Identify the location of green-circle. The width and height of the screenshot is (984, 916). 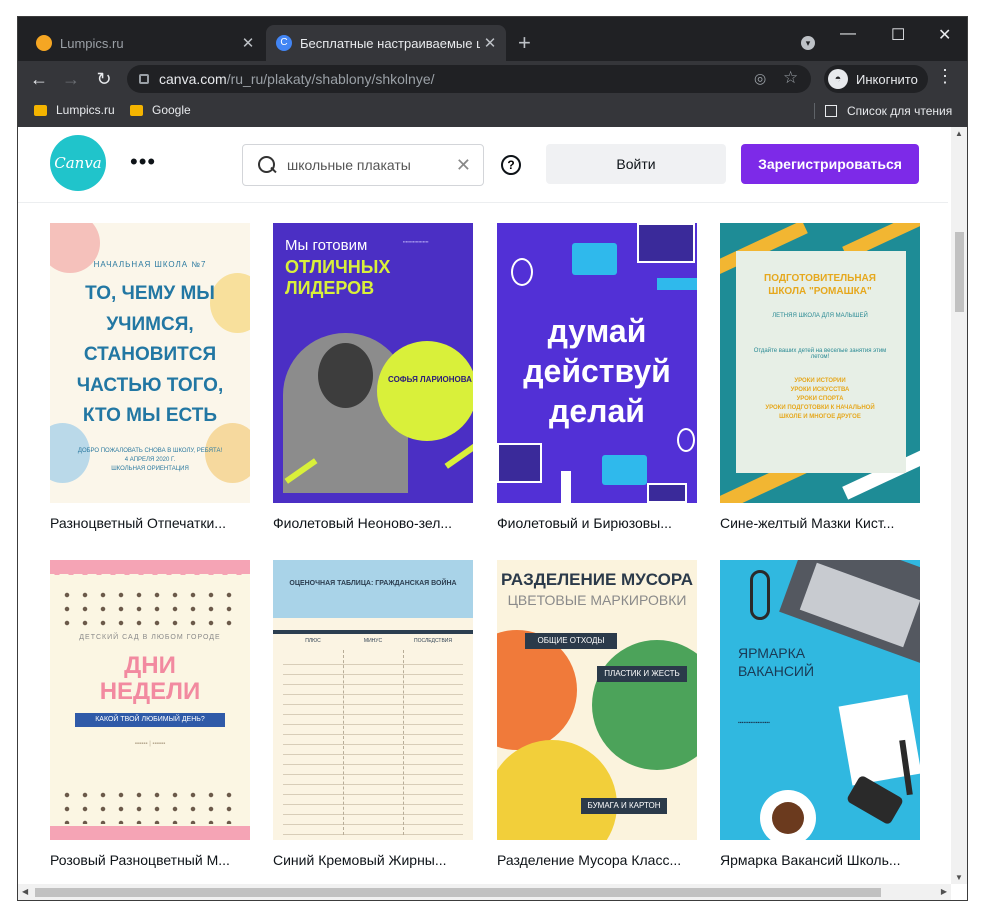
(644, 705).